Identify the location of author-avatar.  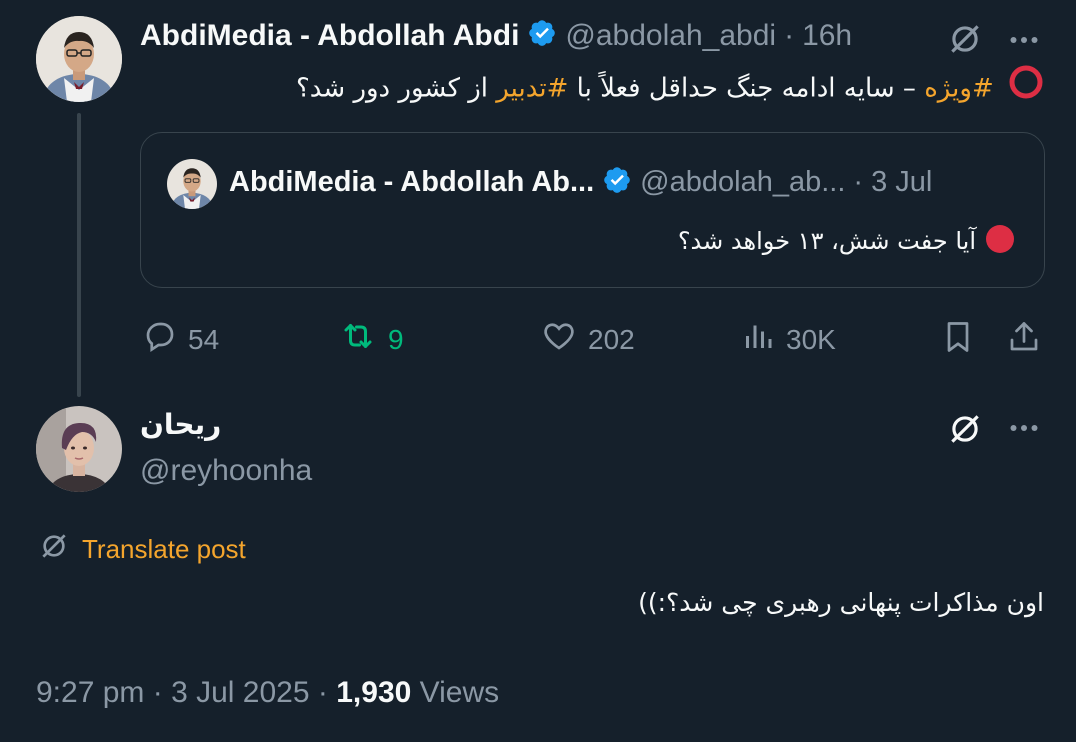
(79, 59).